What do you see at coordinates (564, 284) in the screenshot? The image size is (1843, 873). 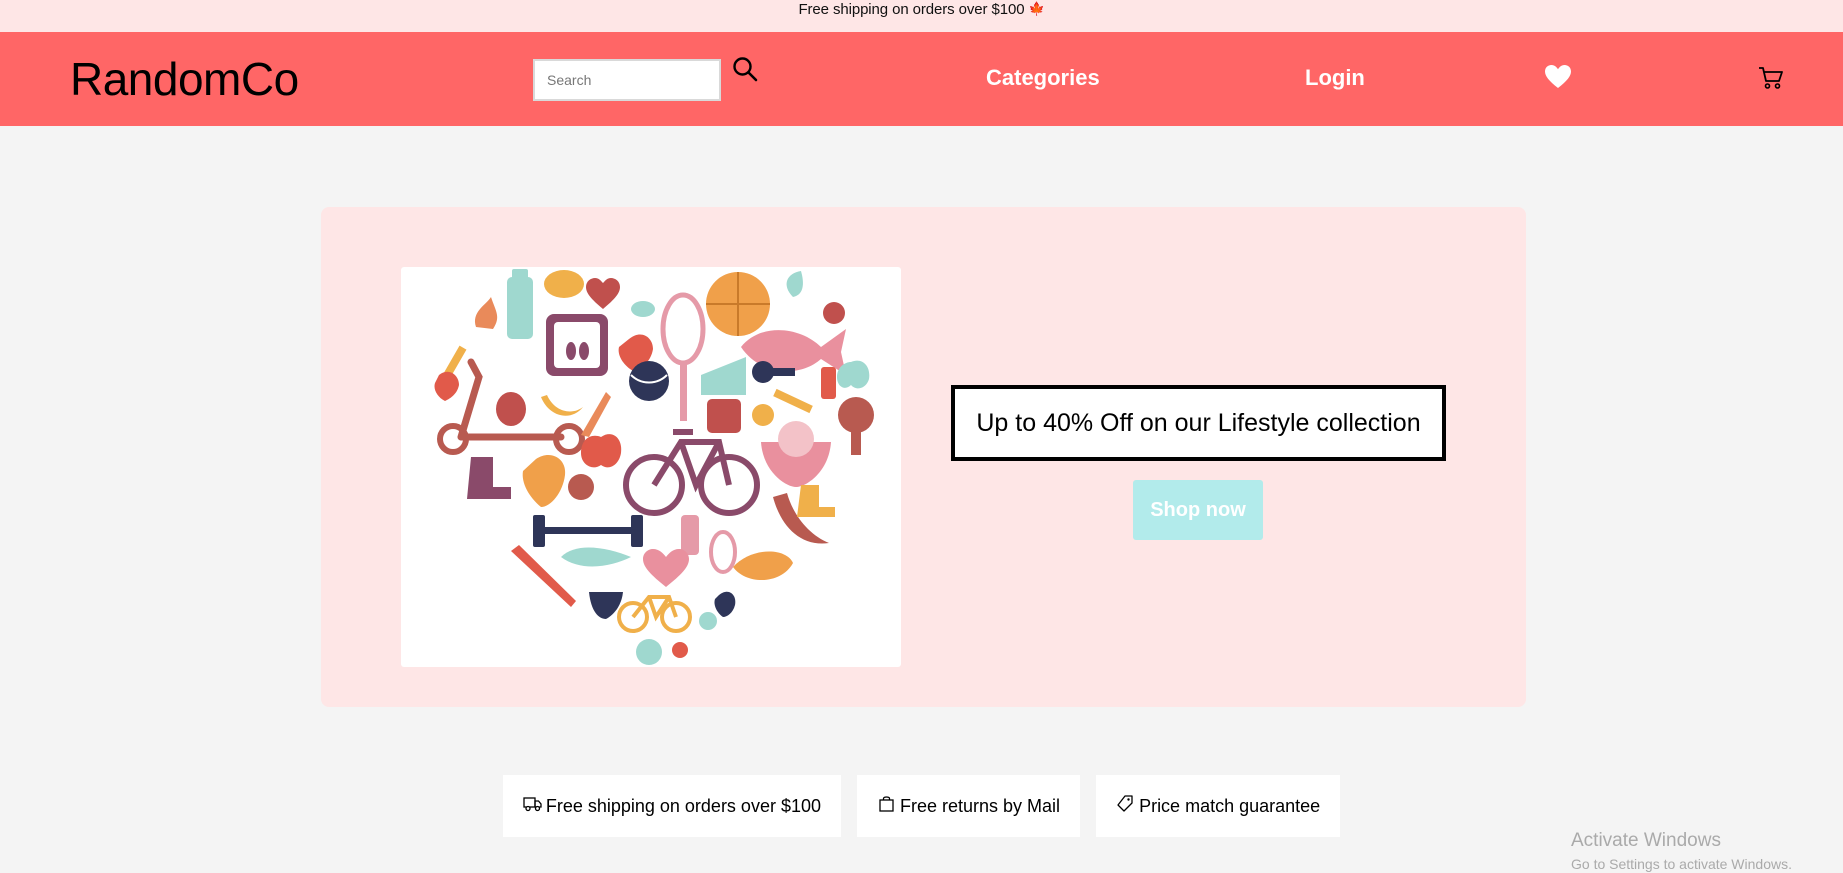 I see `lemon-icon` at bounding box center [564, 284].